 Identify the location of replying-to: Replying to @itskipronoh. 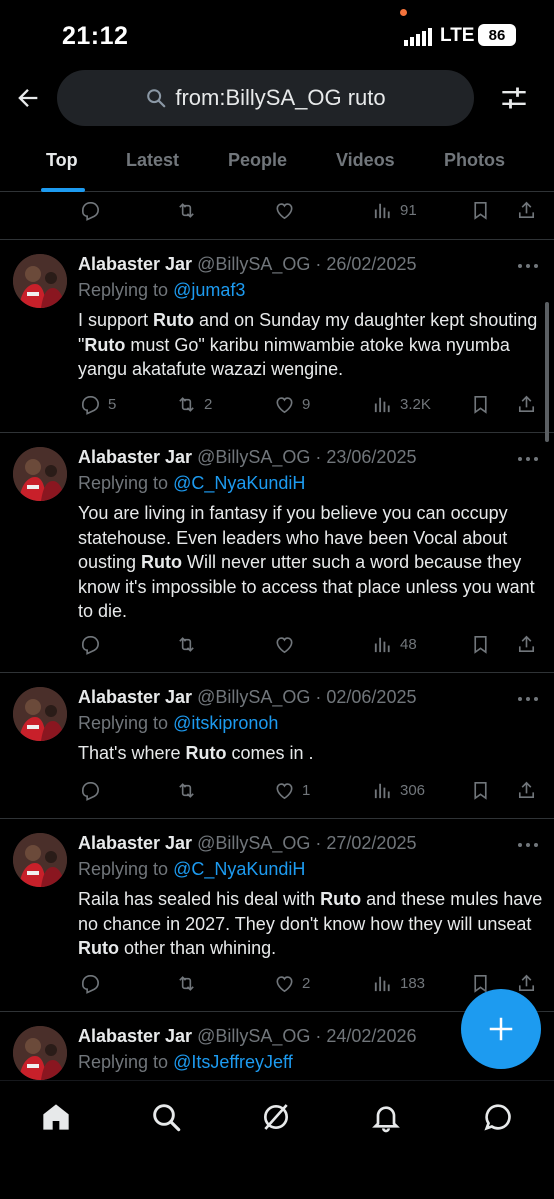
(178, 723).